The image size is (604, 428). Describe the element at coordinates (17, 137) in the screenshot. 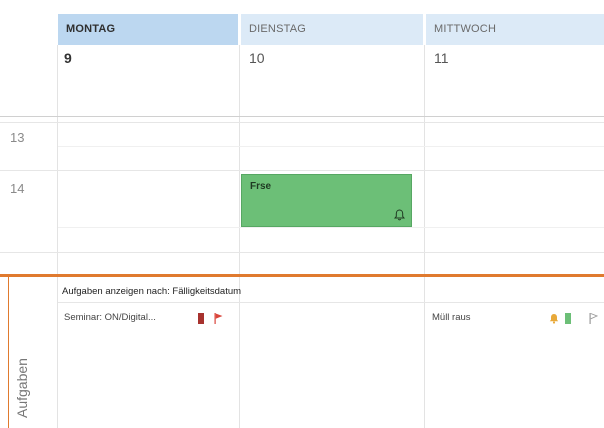

I see `time-label: 13` at that location.